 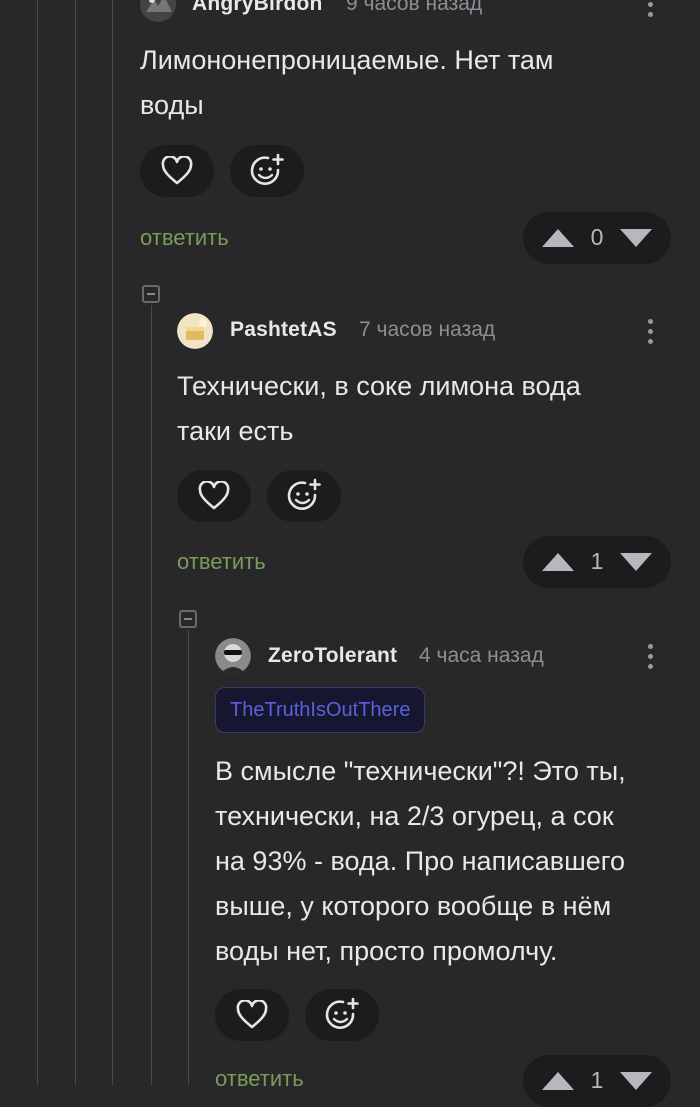 What do you see at coordinates (172, 105) in the screenshot?
I see `comment-text-line: воды` at bounding box center [172, 105].